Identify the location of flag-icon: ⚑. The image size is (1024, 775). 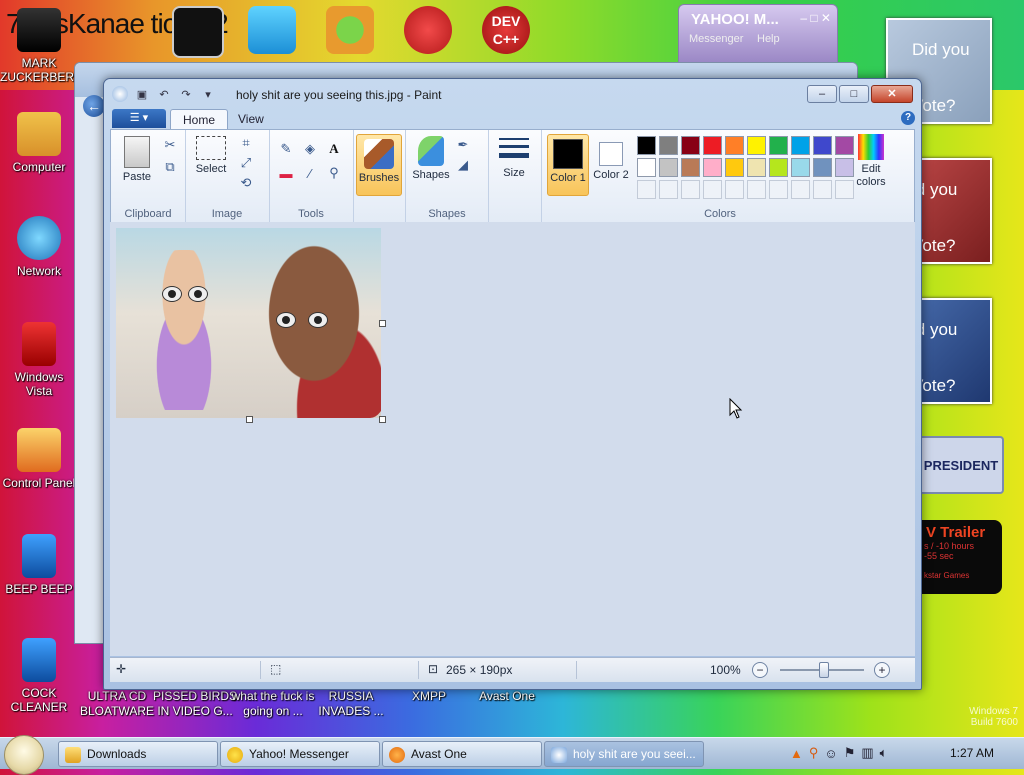
(850, 753).